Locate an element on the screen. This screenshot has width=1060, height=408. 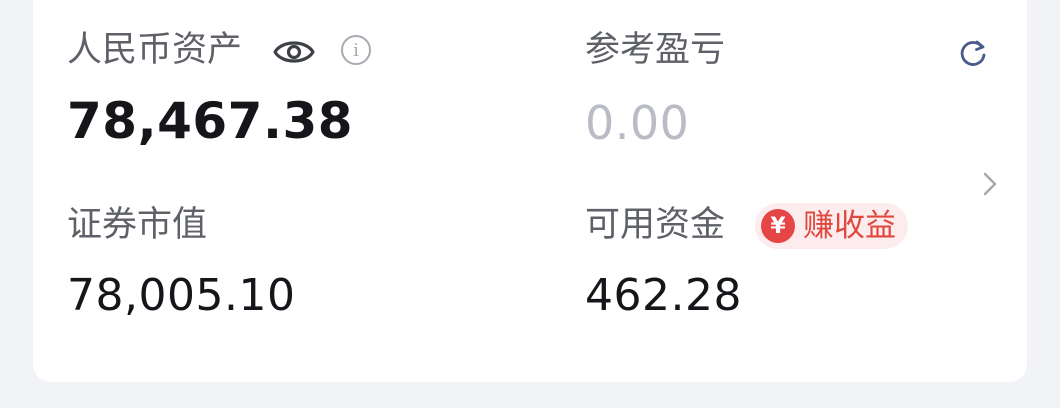
market-value-label: 证券市值 is located at coordinates (137, 225).